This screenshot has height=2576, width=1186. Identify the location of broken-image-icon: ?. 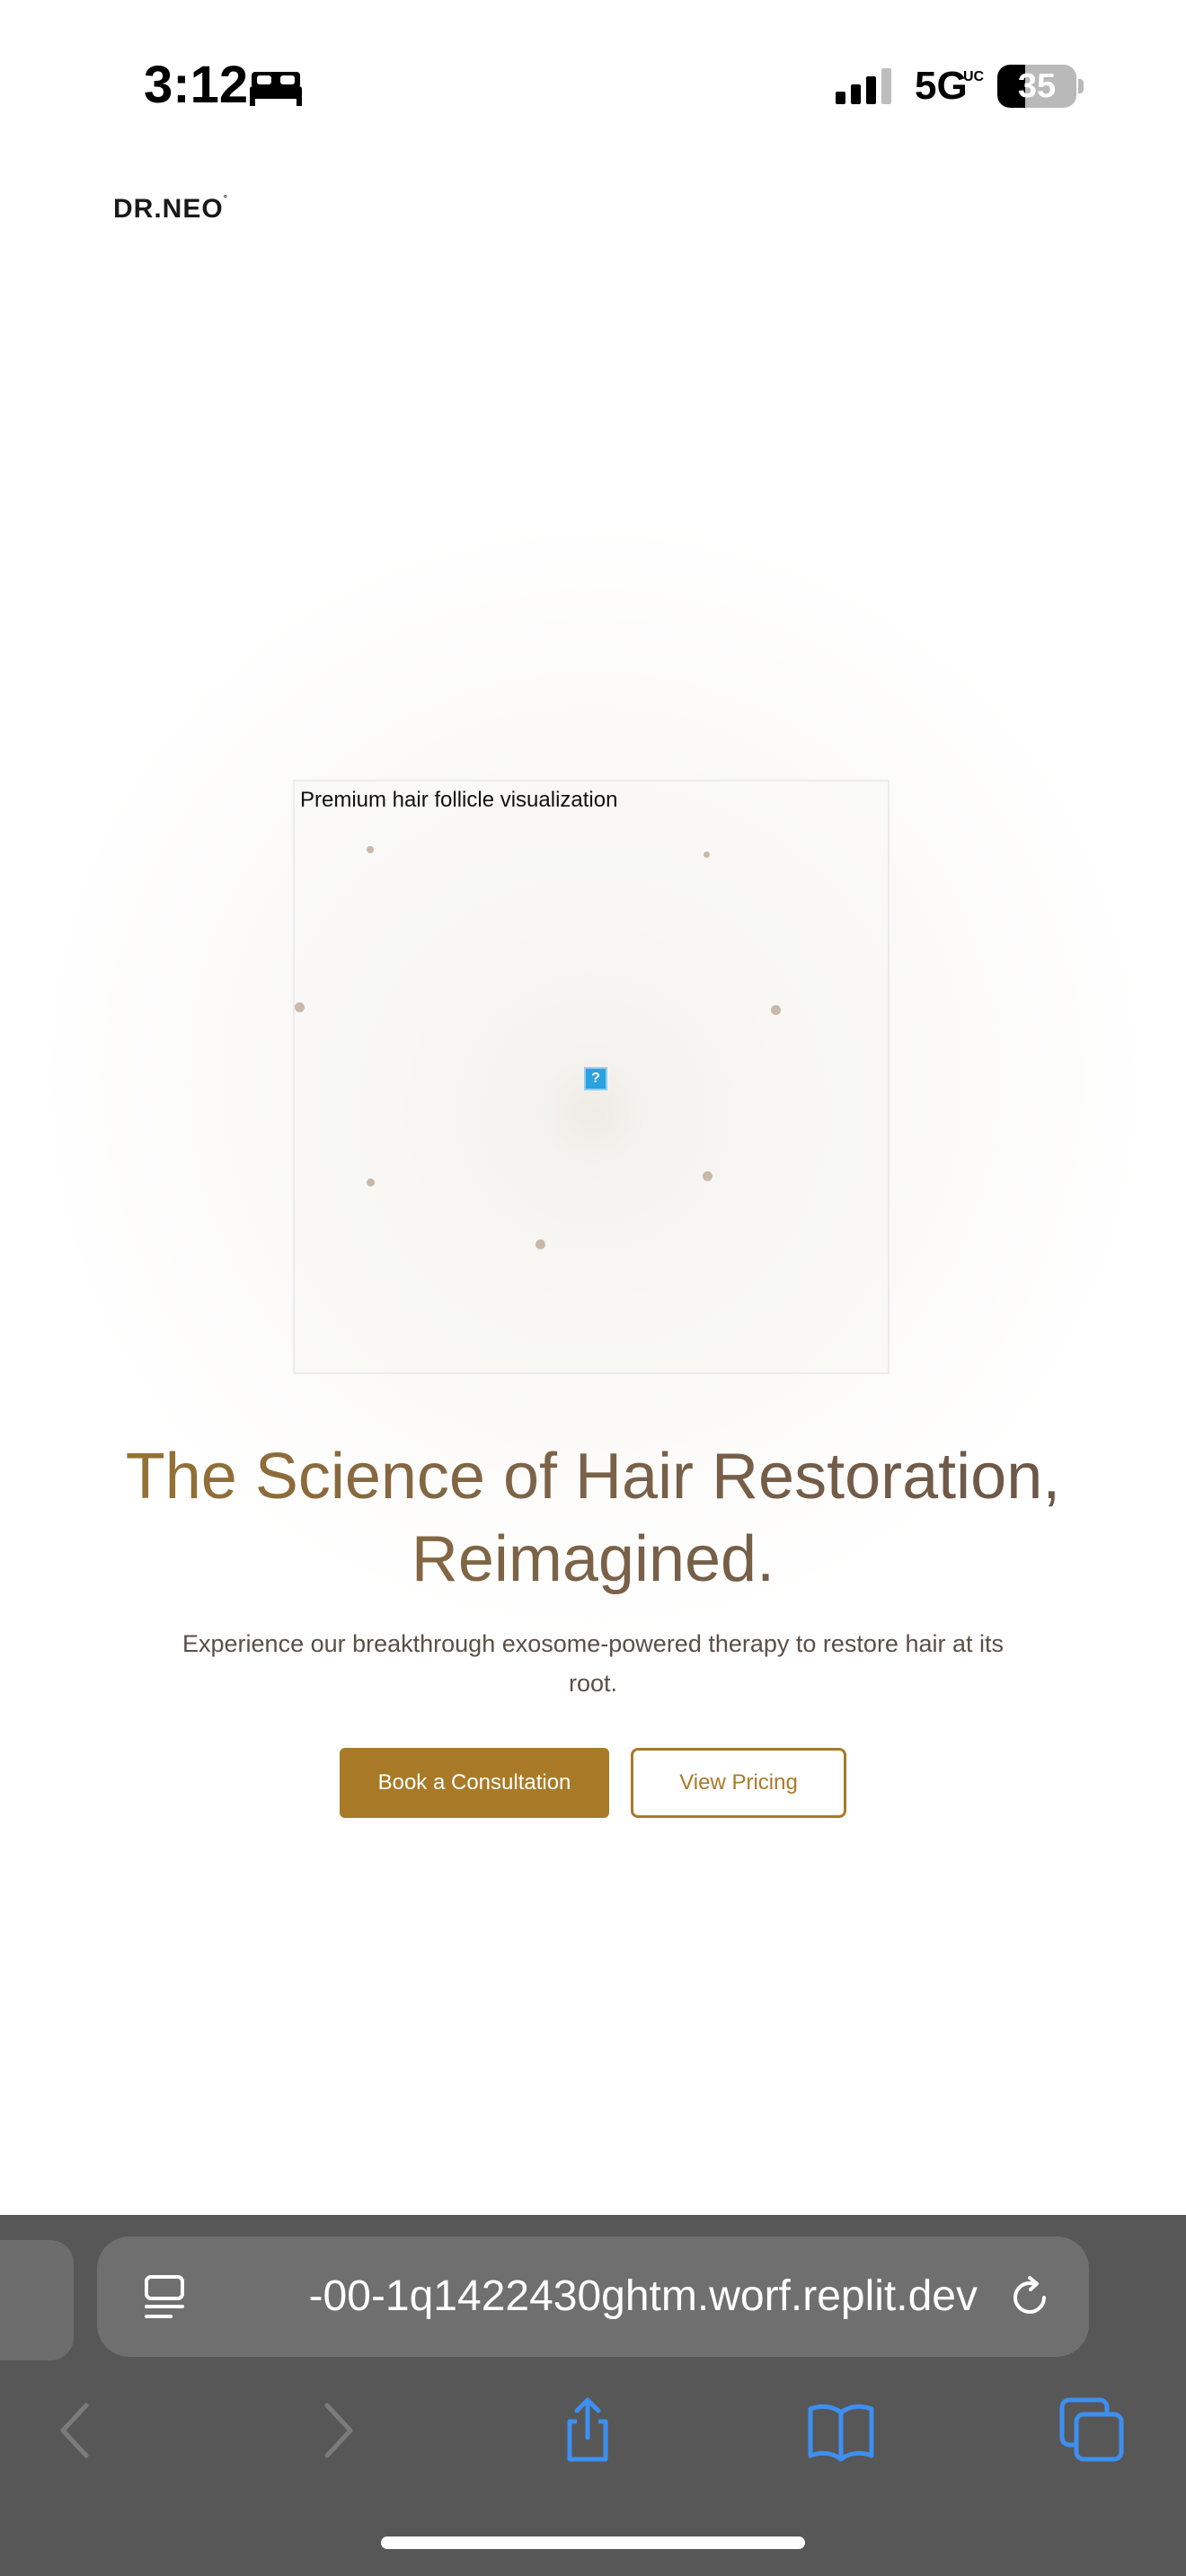
(595, 1078).